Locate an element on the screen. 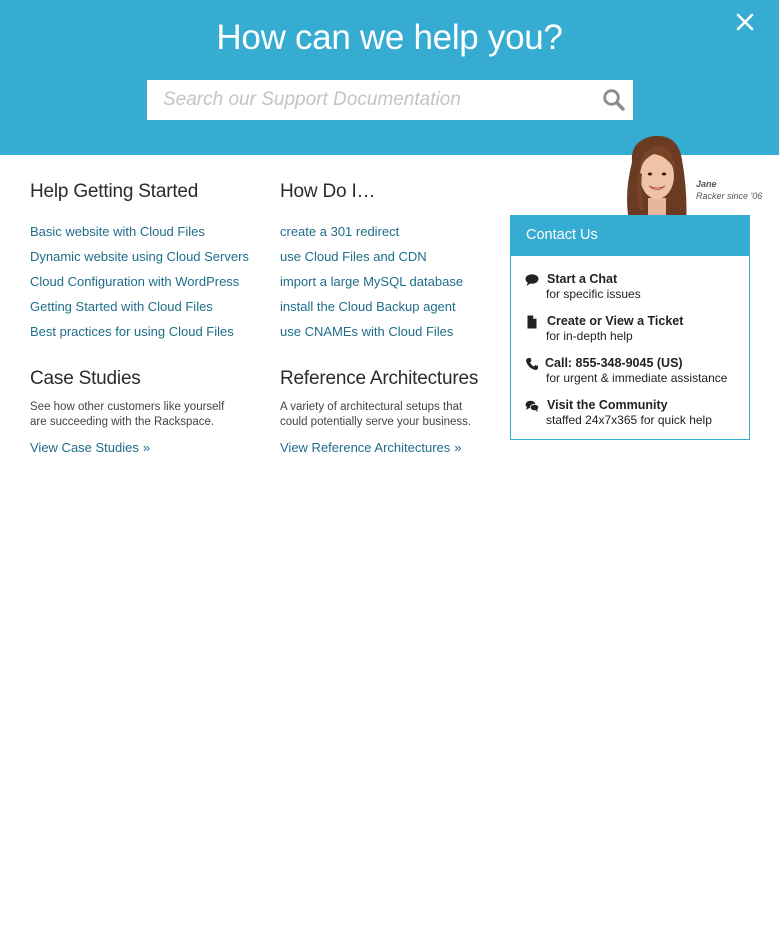  page-title: How can we help you? is located at coordinates (389, 37).